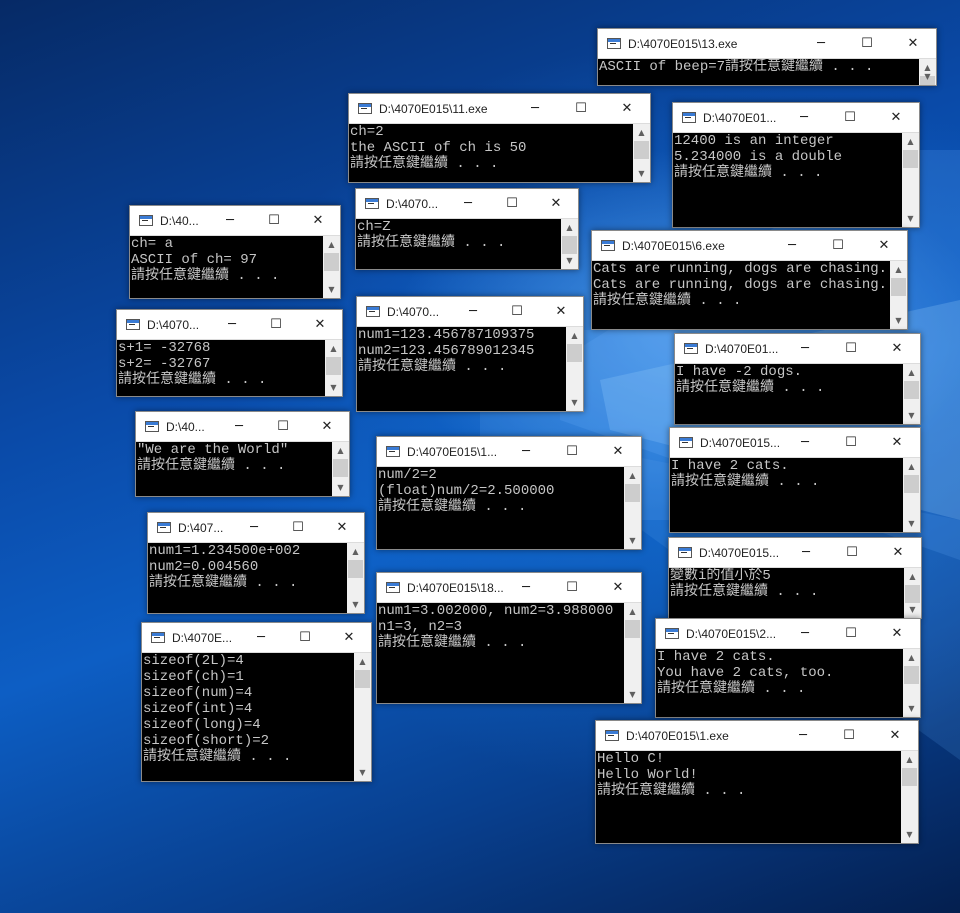  What do you see at coordinates (767, 44) in the screenshot?
I see `window-titlebar: D:\4070E015\13.exe ─ ☐ ✕` at bounding box center [767, 44].